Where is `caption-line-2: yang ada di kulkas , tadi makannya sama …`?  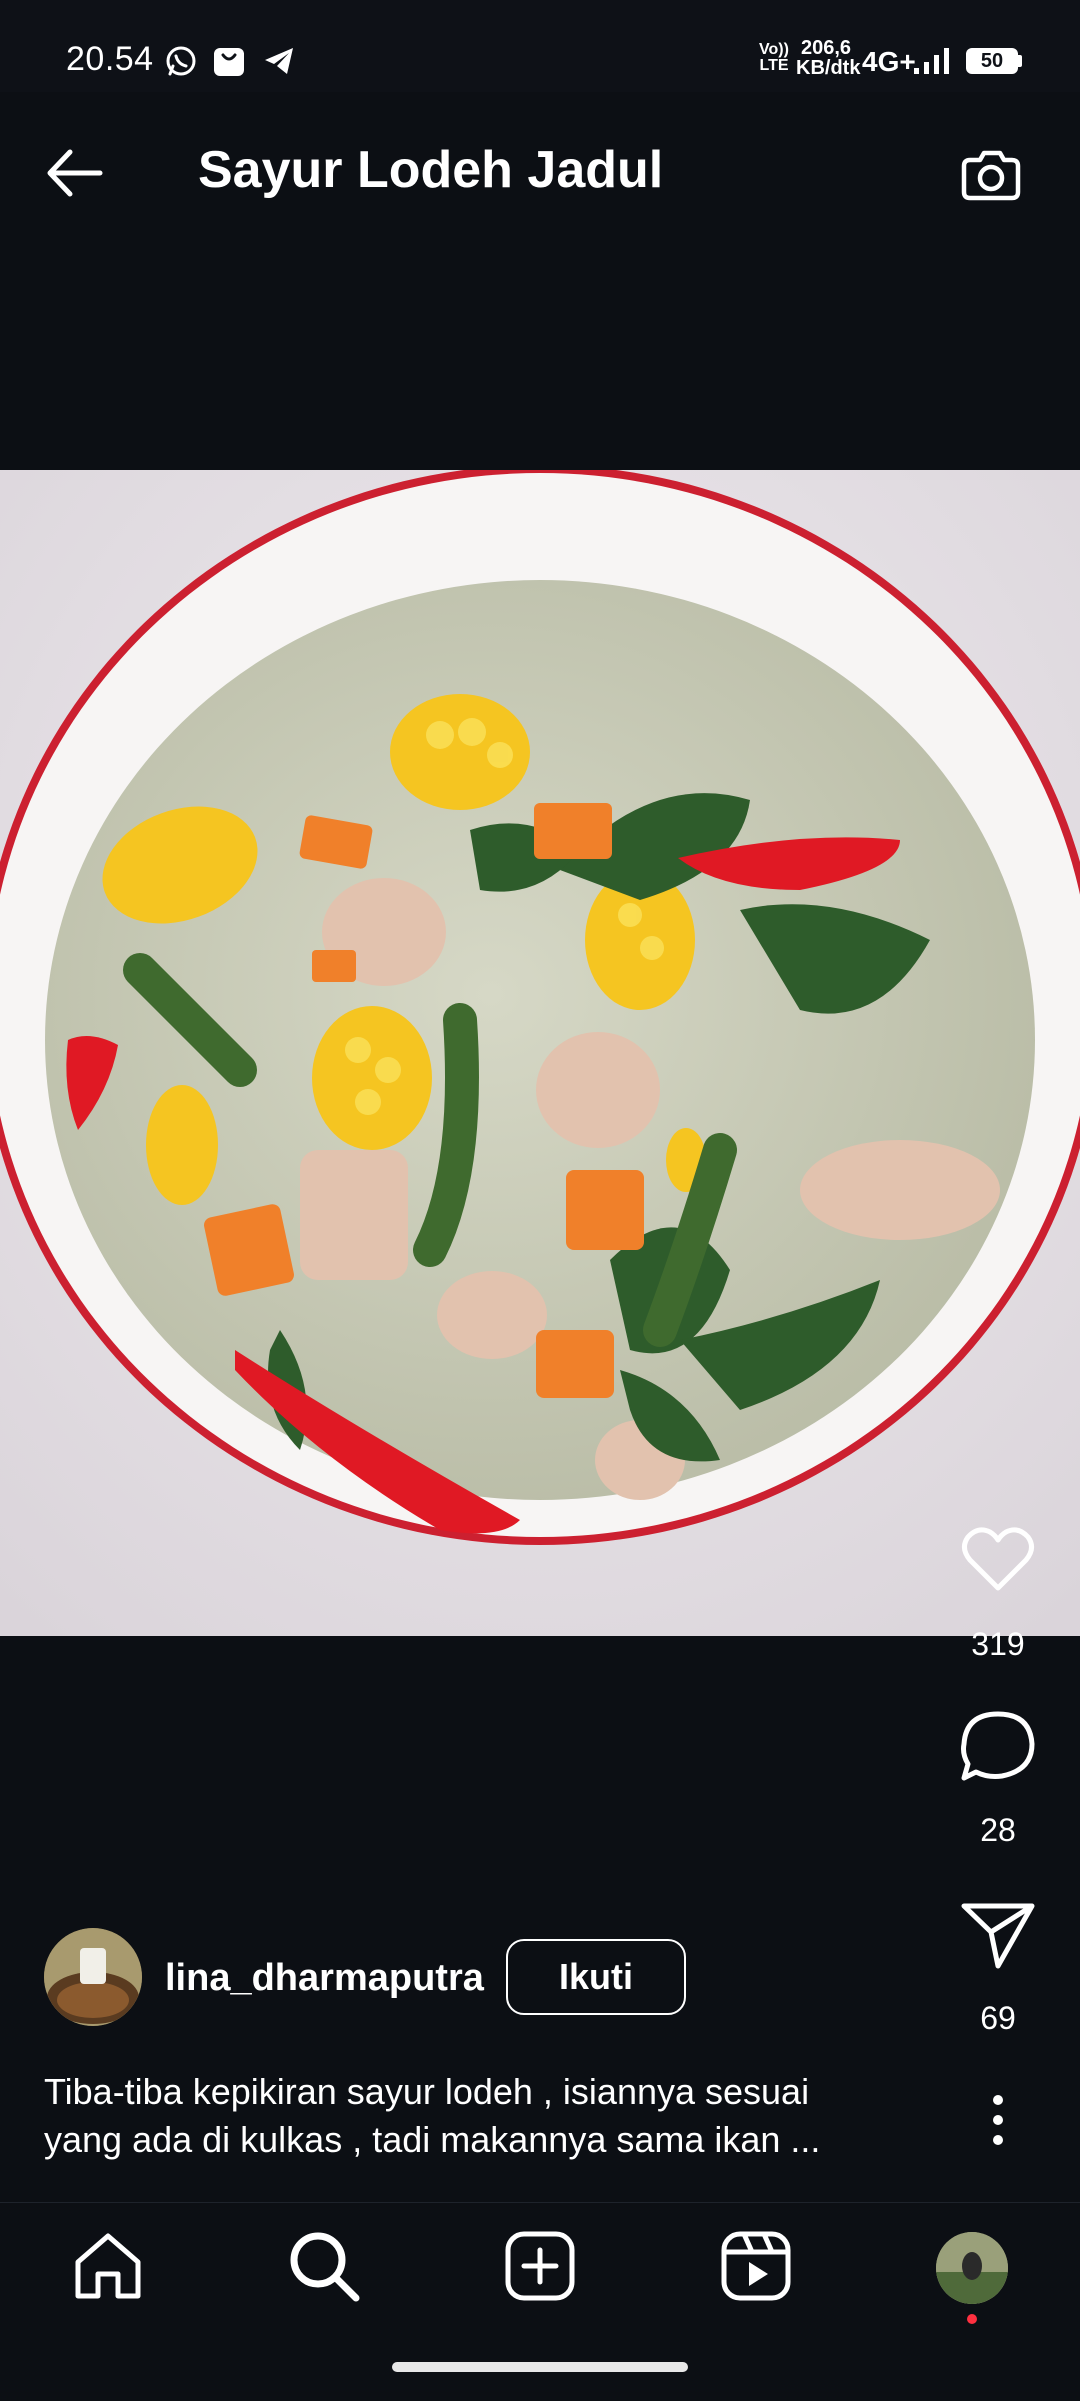
caption-line-2: yang ada di kulkas , tadi makannya sama … is located at coordinates (432, 2139).